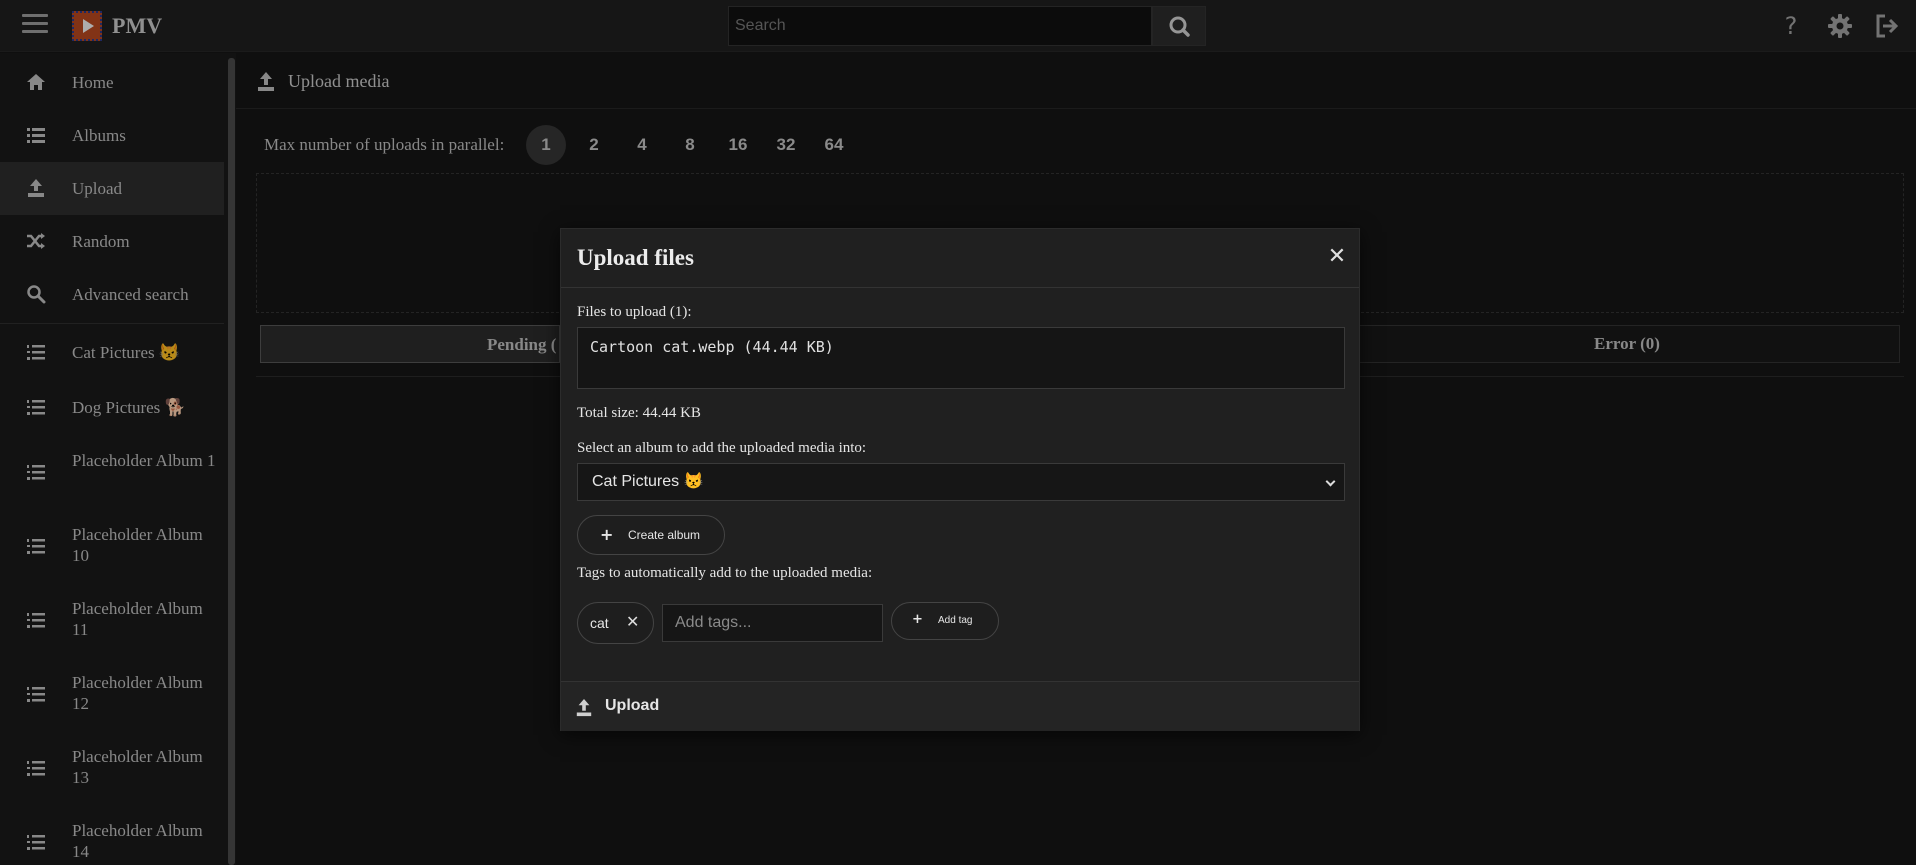 The height and width of the screenshot is (865, 1916). What do you see at coordinates (960, 287) in the screenshot?
I see `divider` at bounding box center [960, 287].